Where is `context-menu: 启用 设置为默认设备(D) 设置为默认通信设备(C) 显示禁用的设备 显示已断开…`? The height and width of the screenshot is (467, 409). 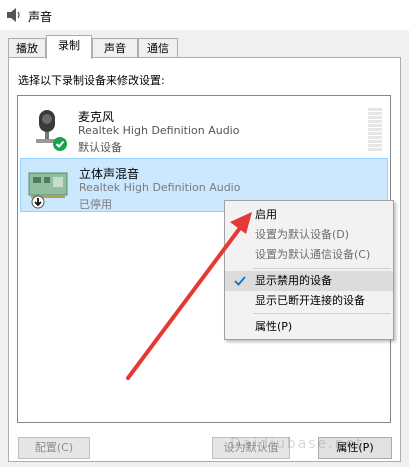
context-menu: 启用 设置为默认设备(D) 设置为默认通信设备(C) 显示禁用的设备 显示已断开… is located at coordinates (309, 270).